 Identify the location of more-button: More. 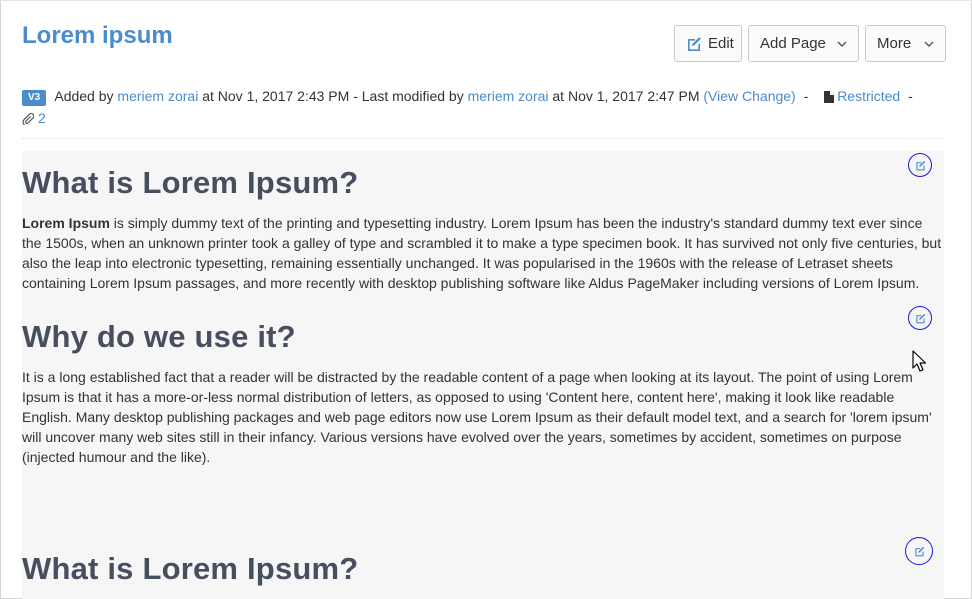
(905, 43).